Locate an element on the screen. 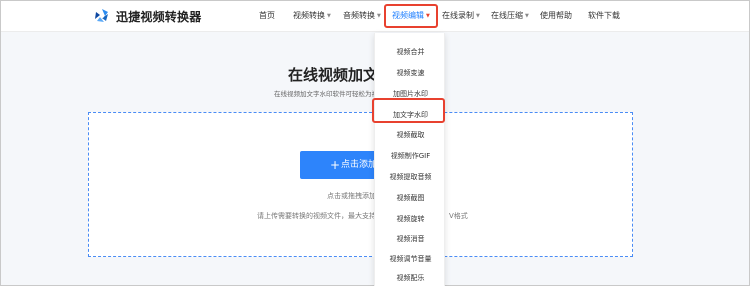  plus-icon: + is located at coordinates (335, 165).